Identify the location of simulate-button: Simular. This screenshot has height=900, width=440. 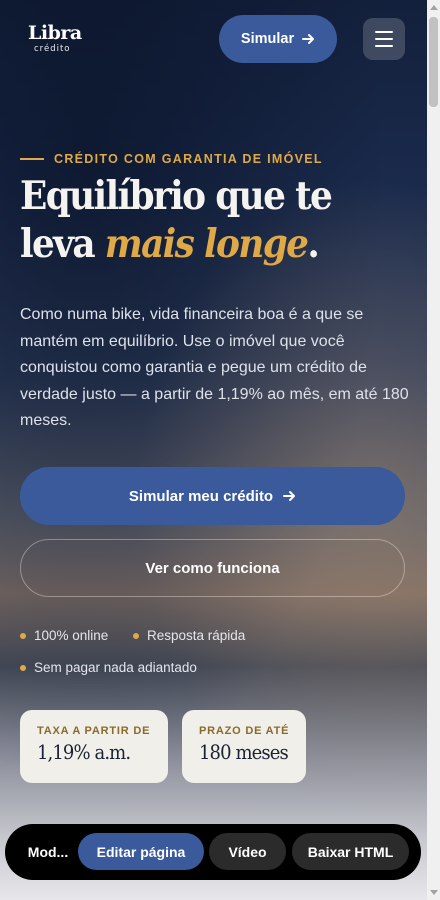
(278, 39).